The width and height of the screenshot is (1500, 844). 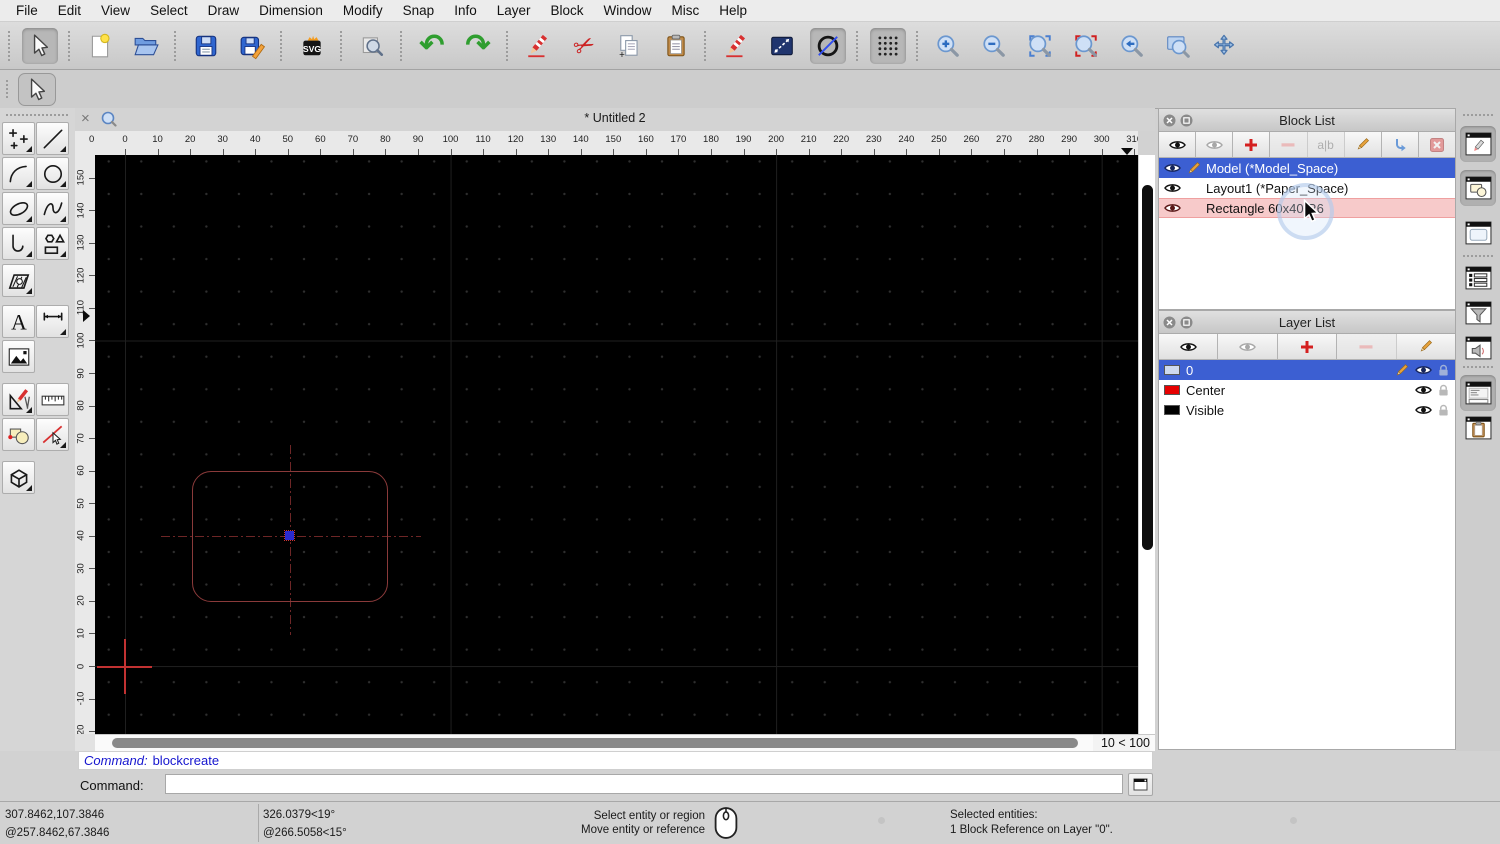 I want to click on svg-export-button: SVG, so click(x=312, y=46).